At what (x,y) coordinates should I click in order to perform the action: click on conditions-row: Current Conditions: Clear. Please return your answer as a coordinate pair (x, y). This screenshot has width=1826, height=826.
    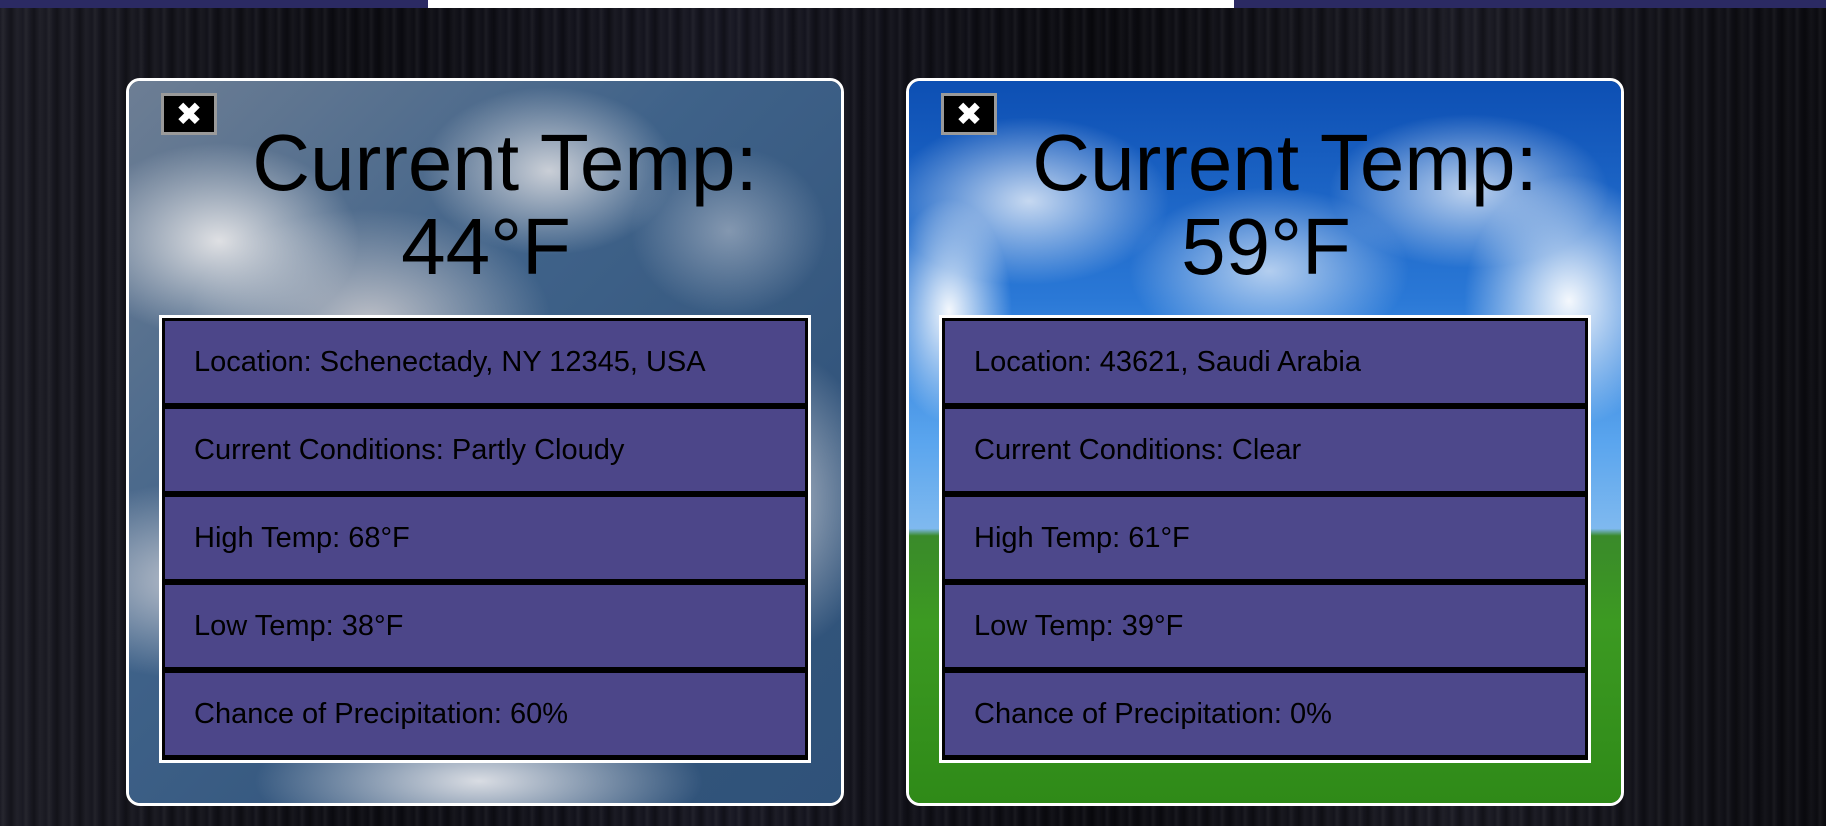
    Looking at the image, I should click on (1265, 450).